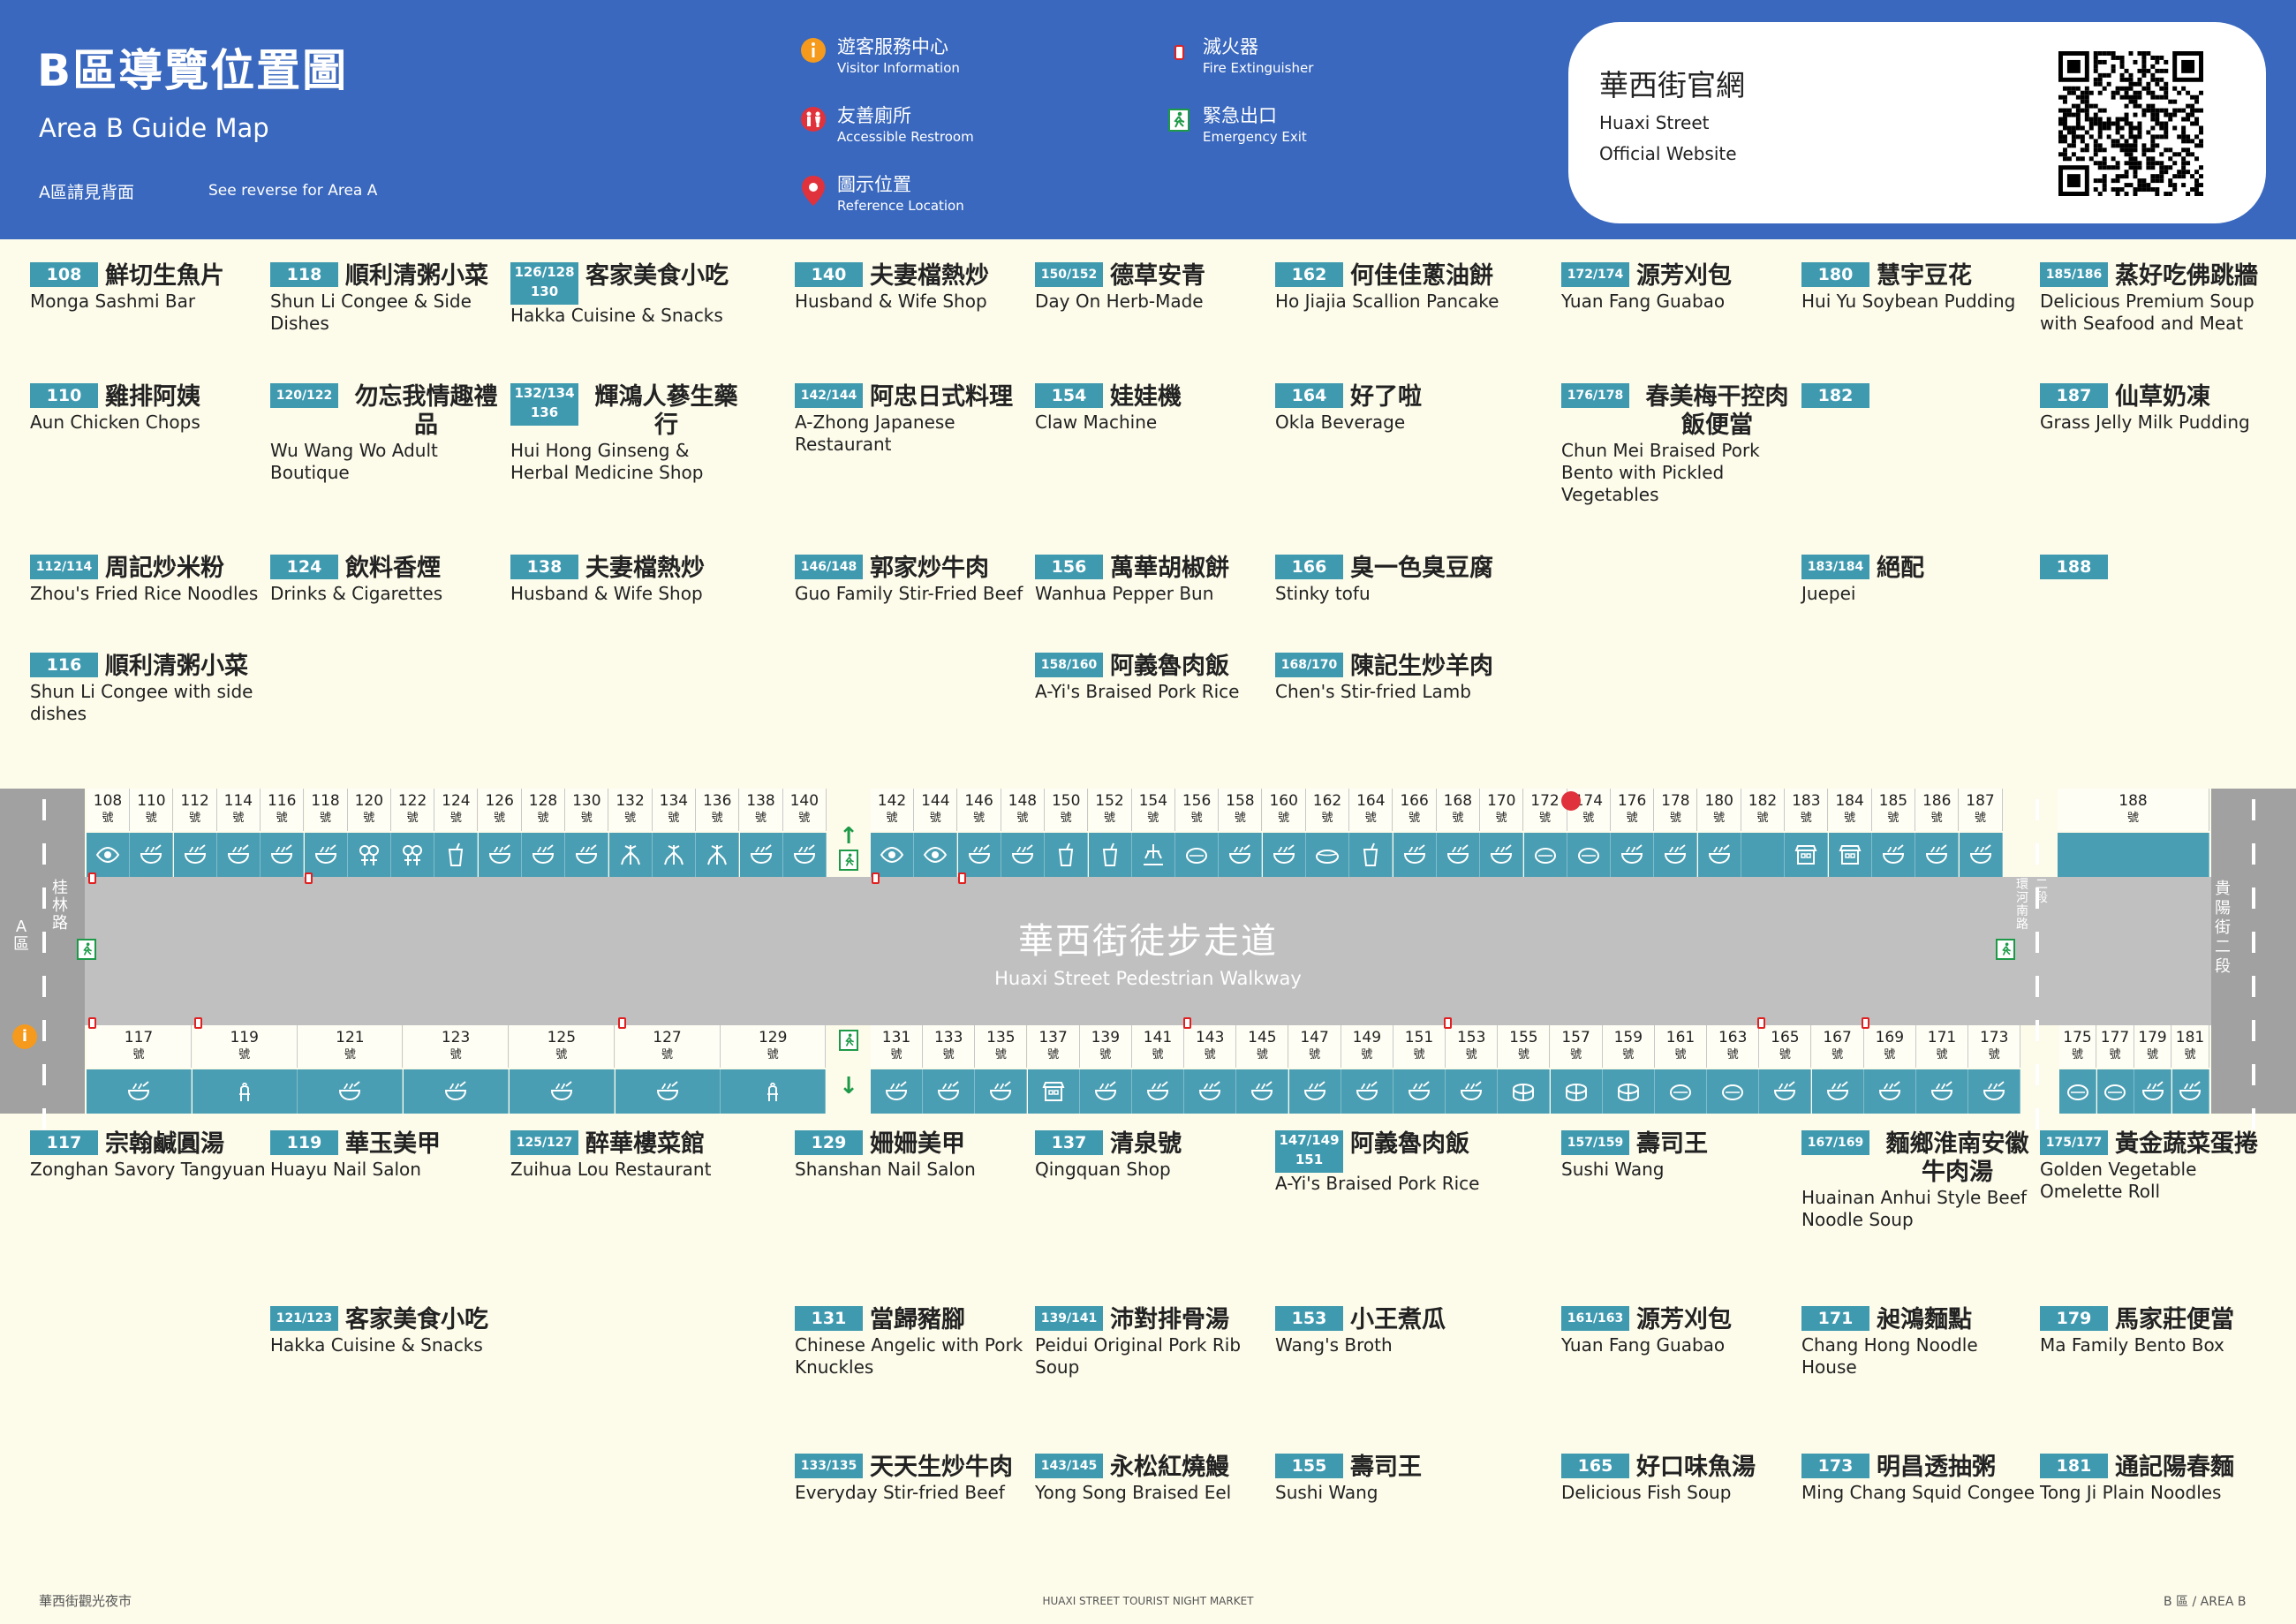 The image size is (2296, 1624). What do you see at coordinates (1415, 810) in the screenshot?
I see `stall-number-cell: 166 號` at bounding box center [1415, 810].